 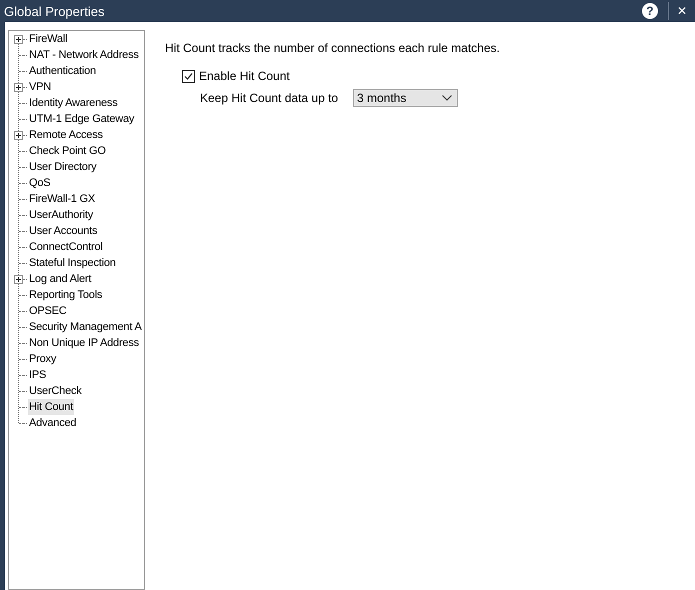 What do you see at coordinates (67, 151) in the screenshot?
I see `tree-item: Check Point GO` at bounding box center [67, 151].